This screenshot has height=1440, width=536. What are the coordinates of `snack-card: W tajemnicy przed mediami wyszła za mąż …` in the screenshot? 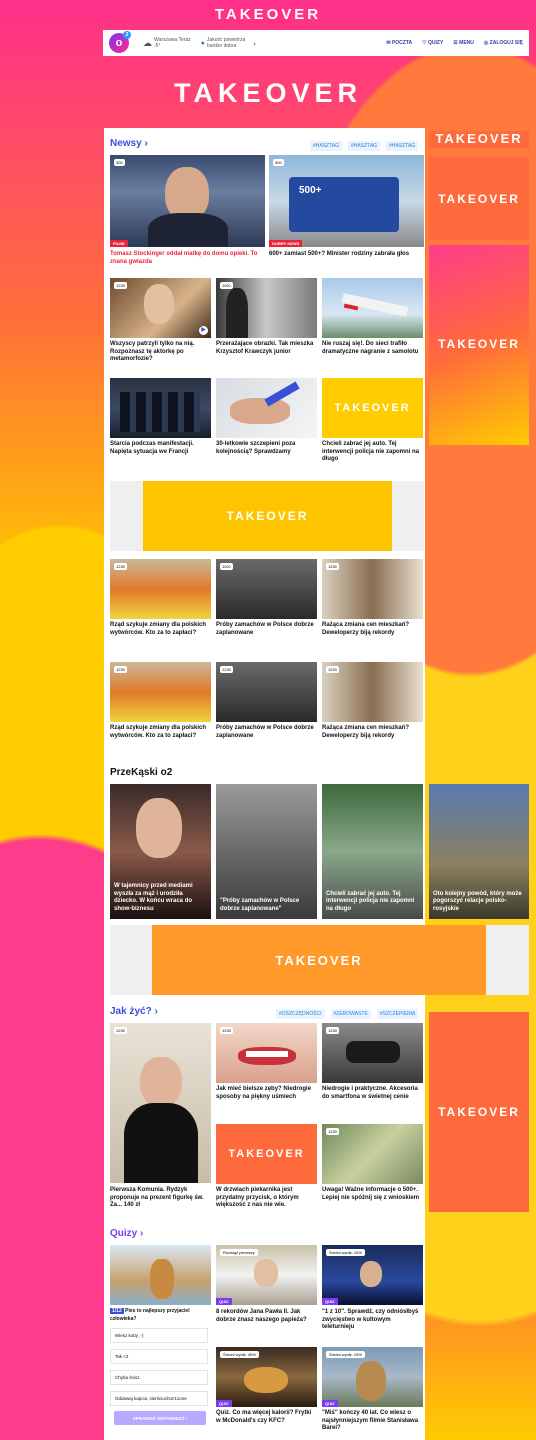 It's located at (160, 851).